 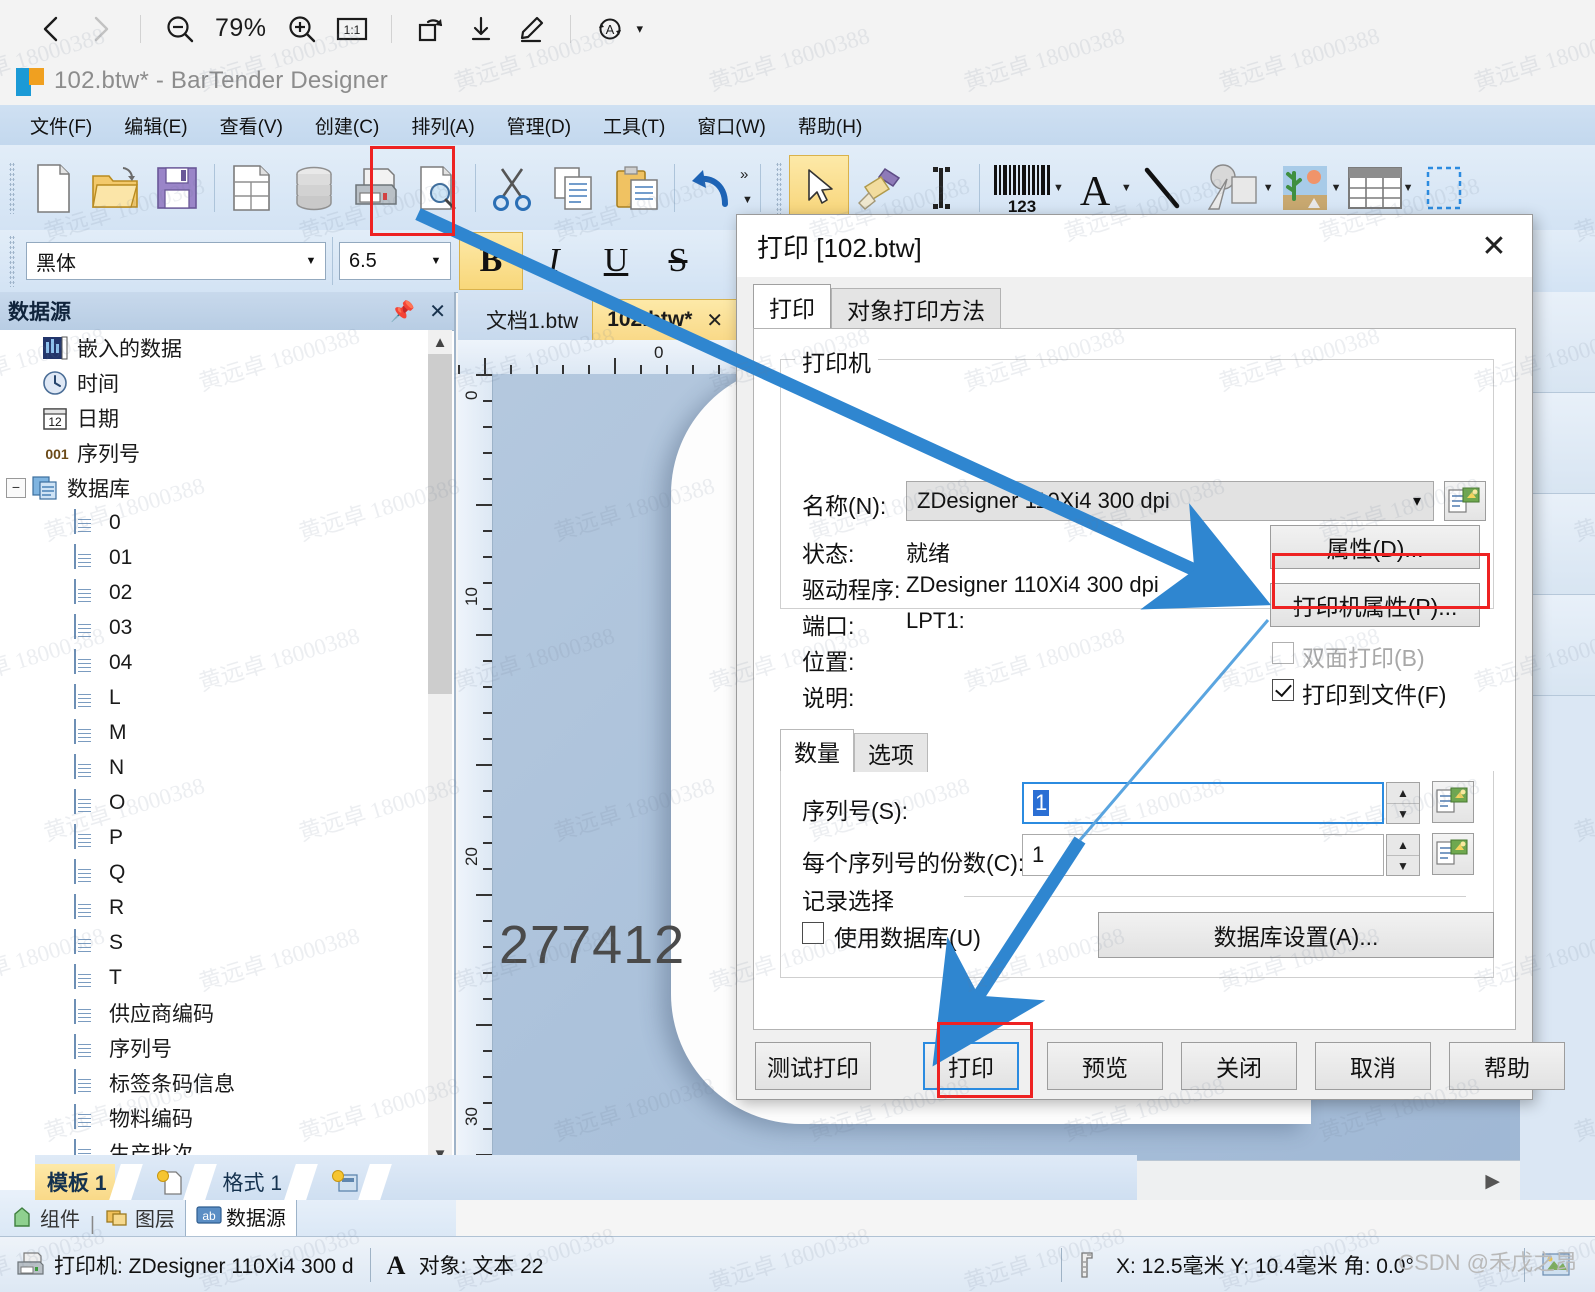 I want to click on tree-item-12: N, so click(x=215, y=767).